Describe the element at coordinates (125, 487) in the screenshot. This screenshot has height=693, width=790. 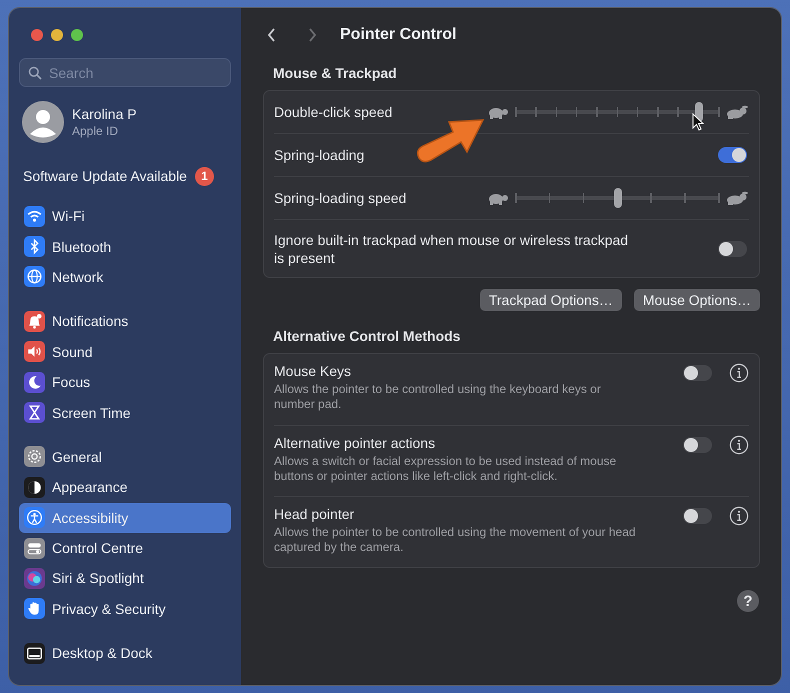
I see `sidebar-item: Appearance` at that location.